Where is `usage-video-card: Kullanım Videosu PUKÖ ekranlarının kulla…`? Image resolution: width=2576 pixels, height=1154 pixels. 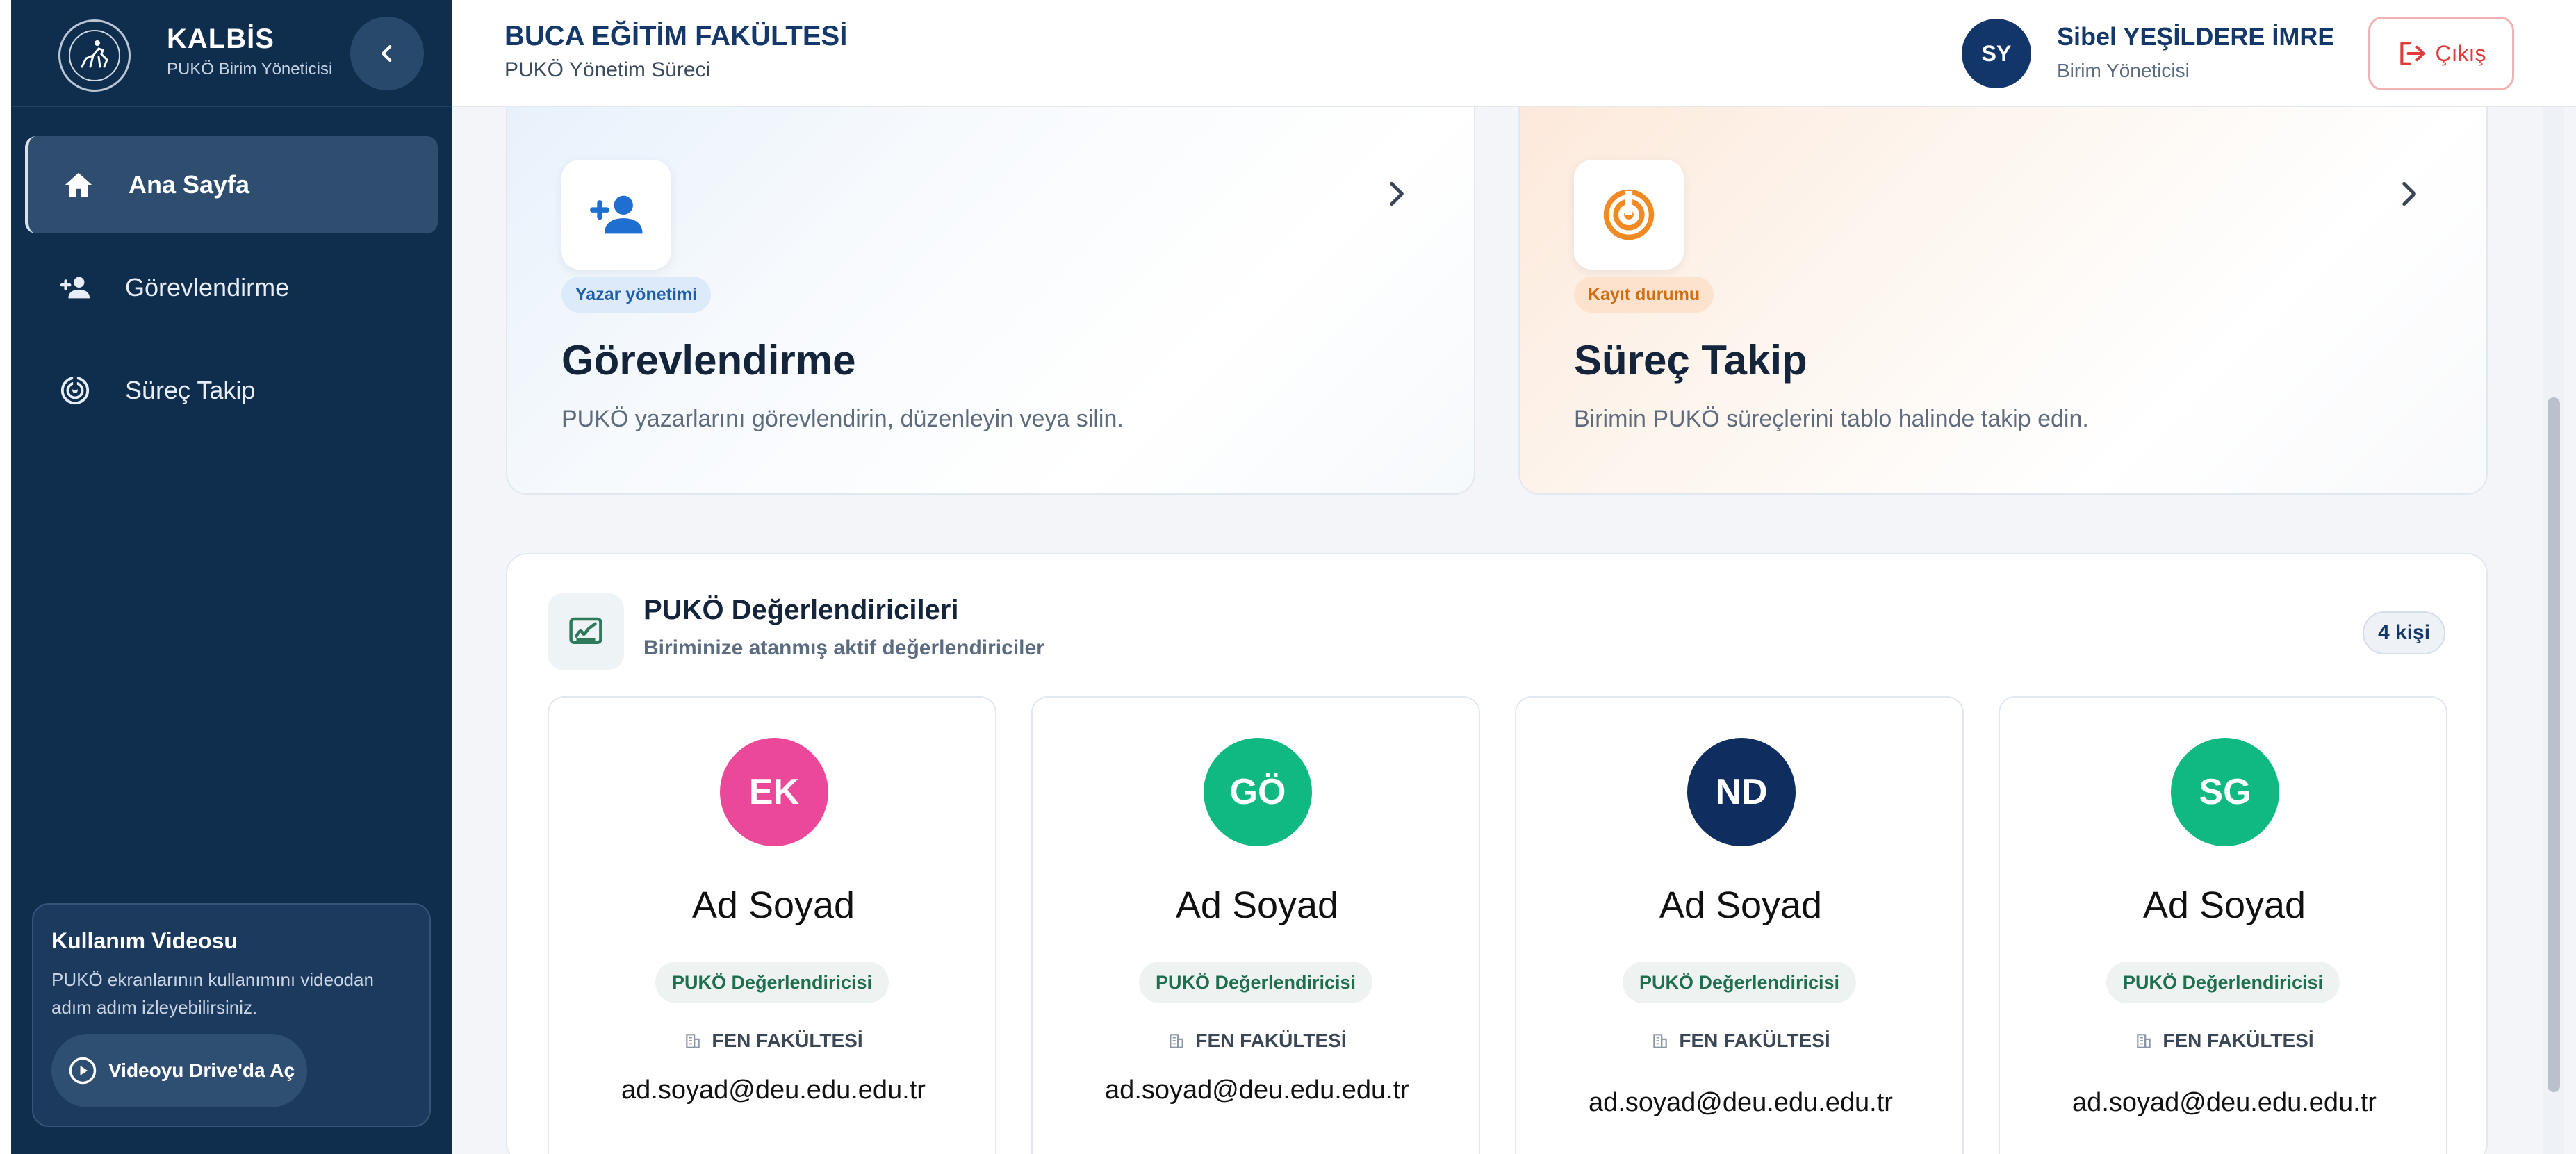
usage-video-card: Kullanım Videosu PUKÖ ekranlarının kulla… is located at coordinates (231, 1015).